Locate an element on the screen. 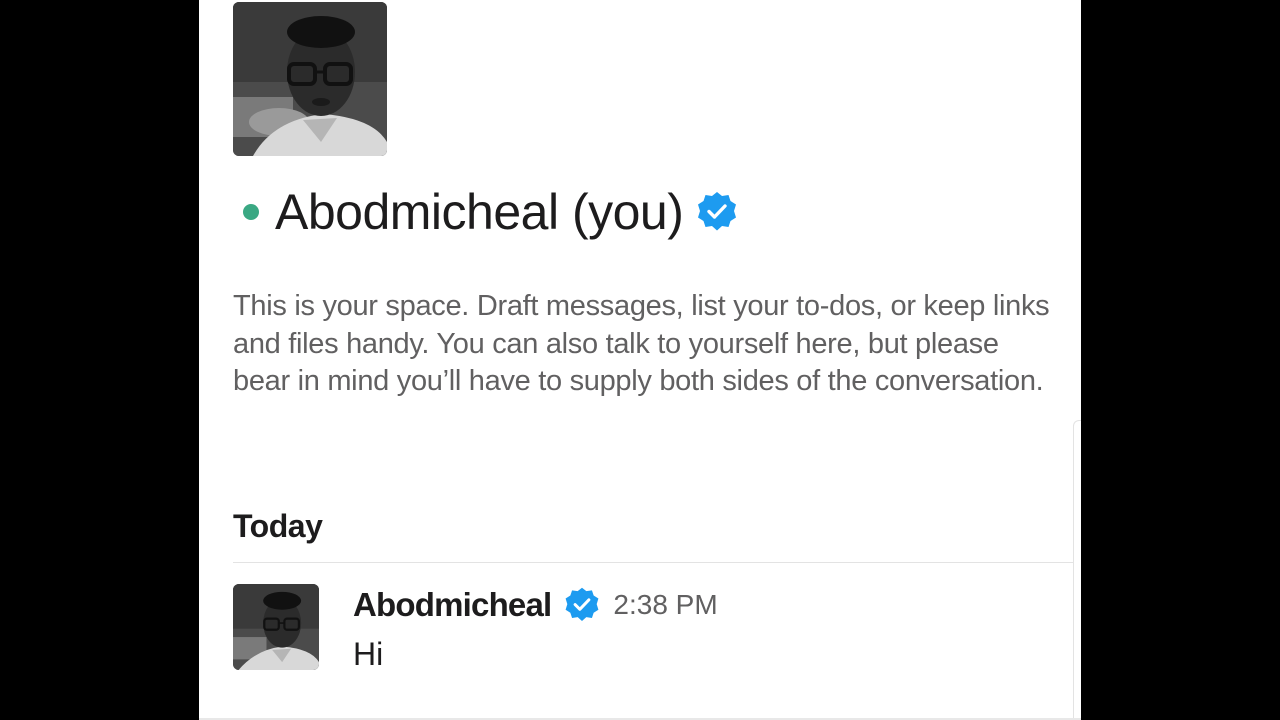  day-divider-line is located at coordinates (653, 562).